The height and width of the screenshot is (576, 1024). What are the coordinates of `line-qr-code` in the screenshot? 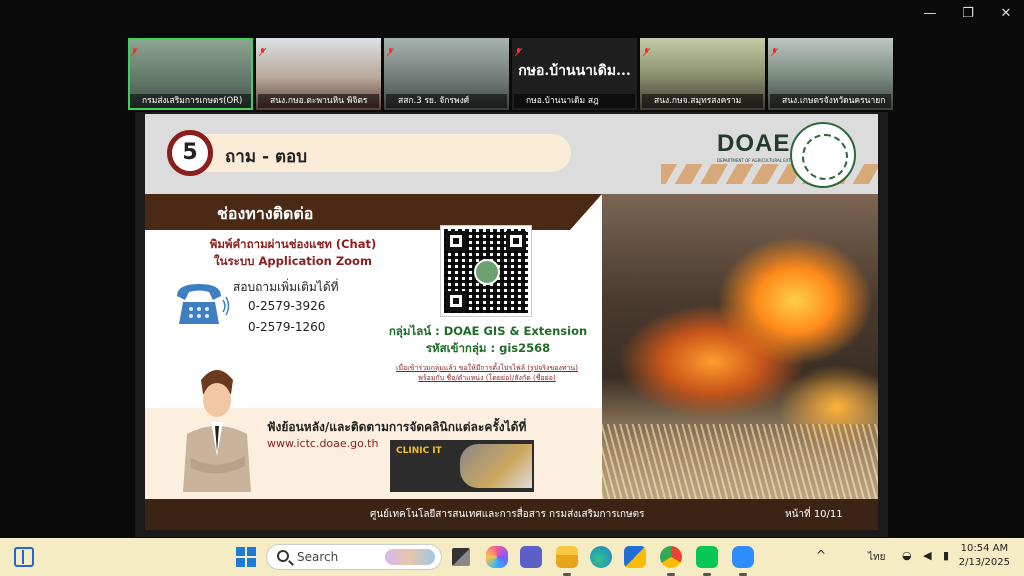 It's located at (486, 271).